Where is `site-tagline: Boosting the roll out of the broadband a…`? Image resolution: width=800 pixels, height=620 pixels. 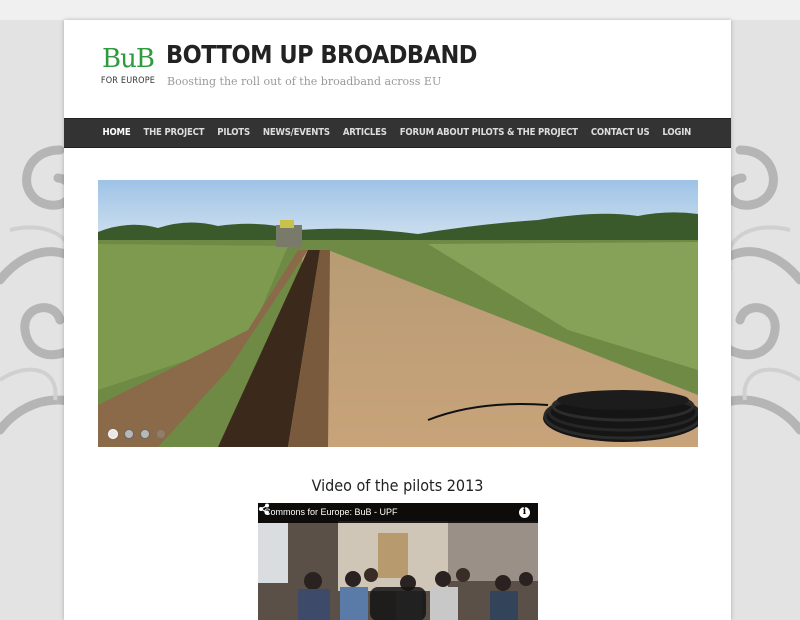
site-tagline: Boosting the roll out of the broadband a… is located at coordinates (304, 81).